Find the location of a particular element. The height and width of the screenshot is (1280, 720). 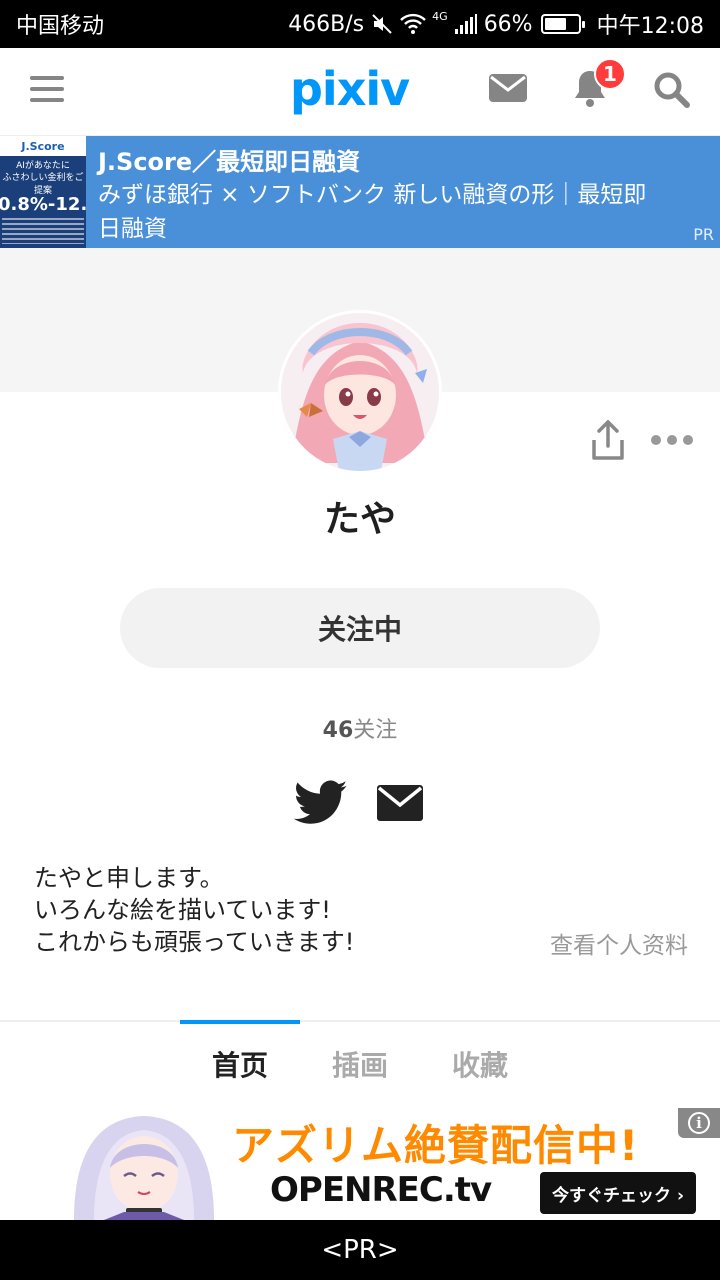

ad-thumb-rate: 0.8%-12.0% is located at coordinates (43, 204).